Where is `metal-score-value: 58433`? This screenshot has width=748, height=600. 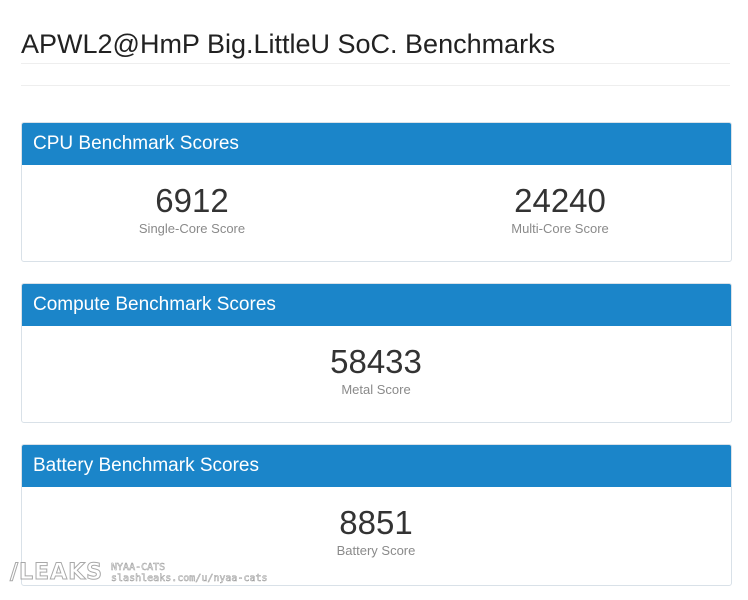
metal-score-value: 58433 is located at coordinates (376, 361).